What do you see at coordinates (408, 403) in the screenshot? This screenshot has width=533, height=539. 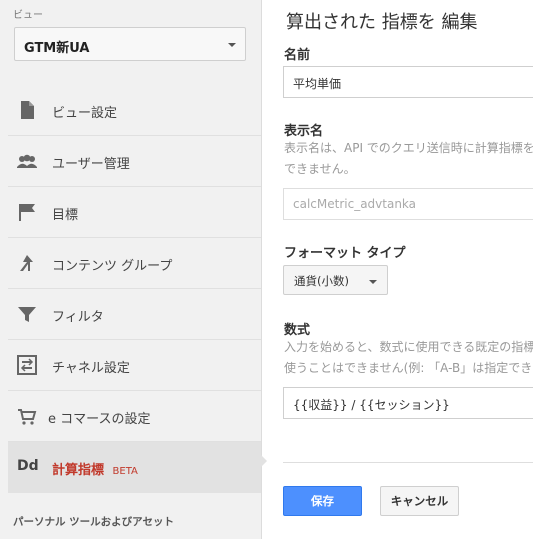 I see `formula-input: {{収益}} / {{セッション}}` at bounding box center [408, 403].